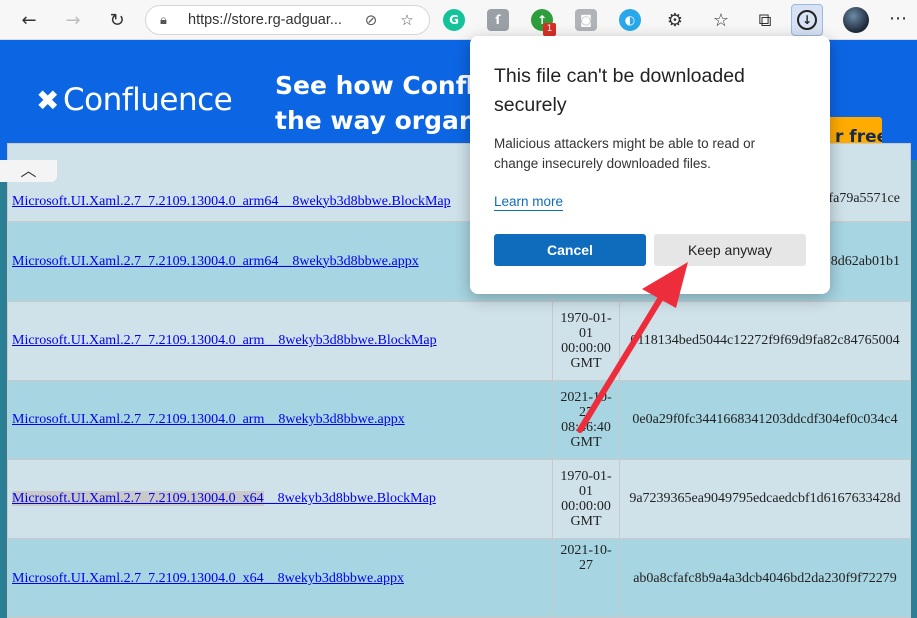  Describe the element at coordinates (407, 20) in the screenshot. I see `add-favorite-icon: ☆` at that location.